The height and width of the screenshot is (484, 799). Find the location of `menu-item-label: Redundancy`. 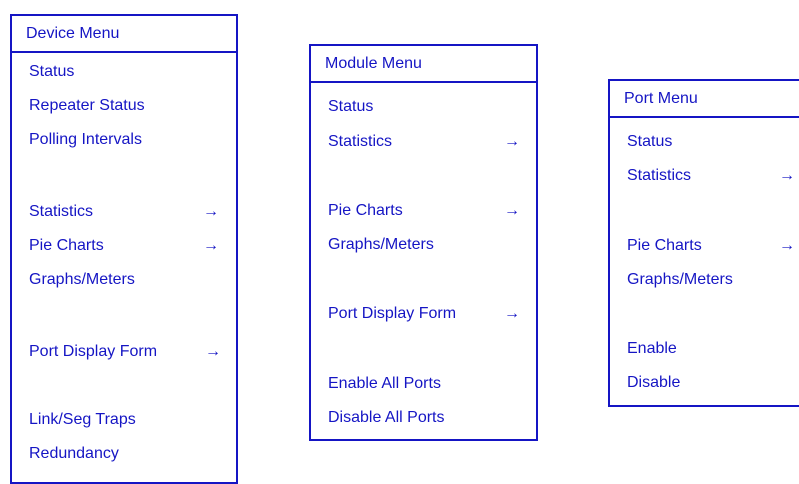

menu-item-label: Redundancy is located at coordinates (74, 453).